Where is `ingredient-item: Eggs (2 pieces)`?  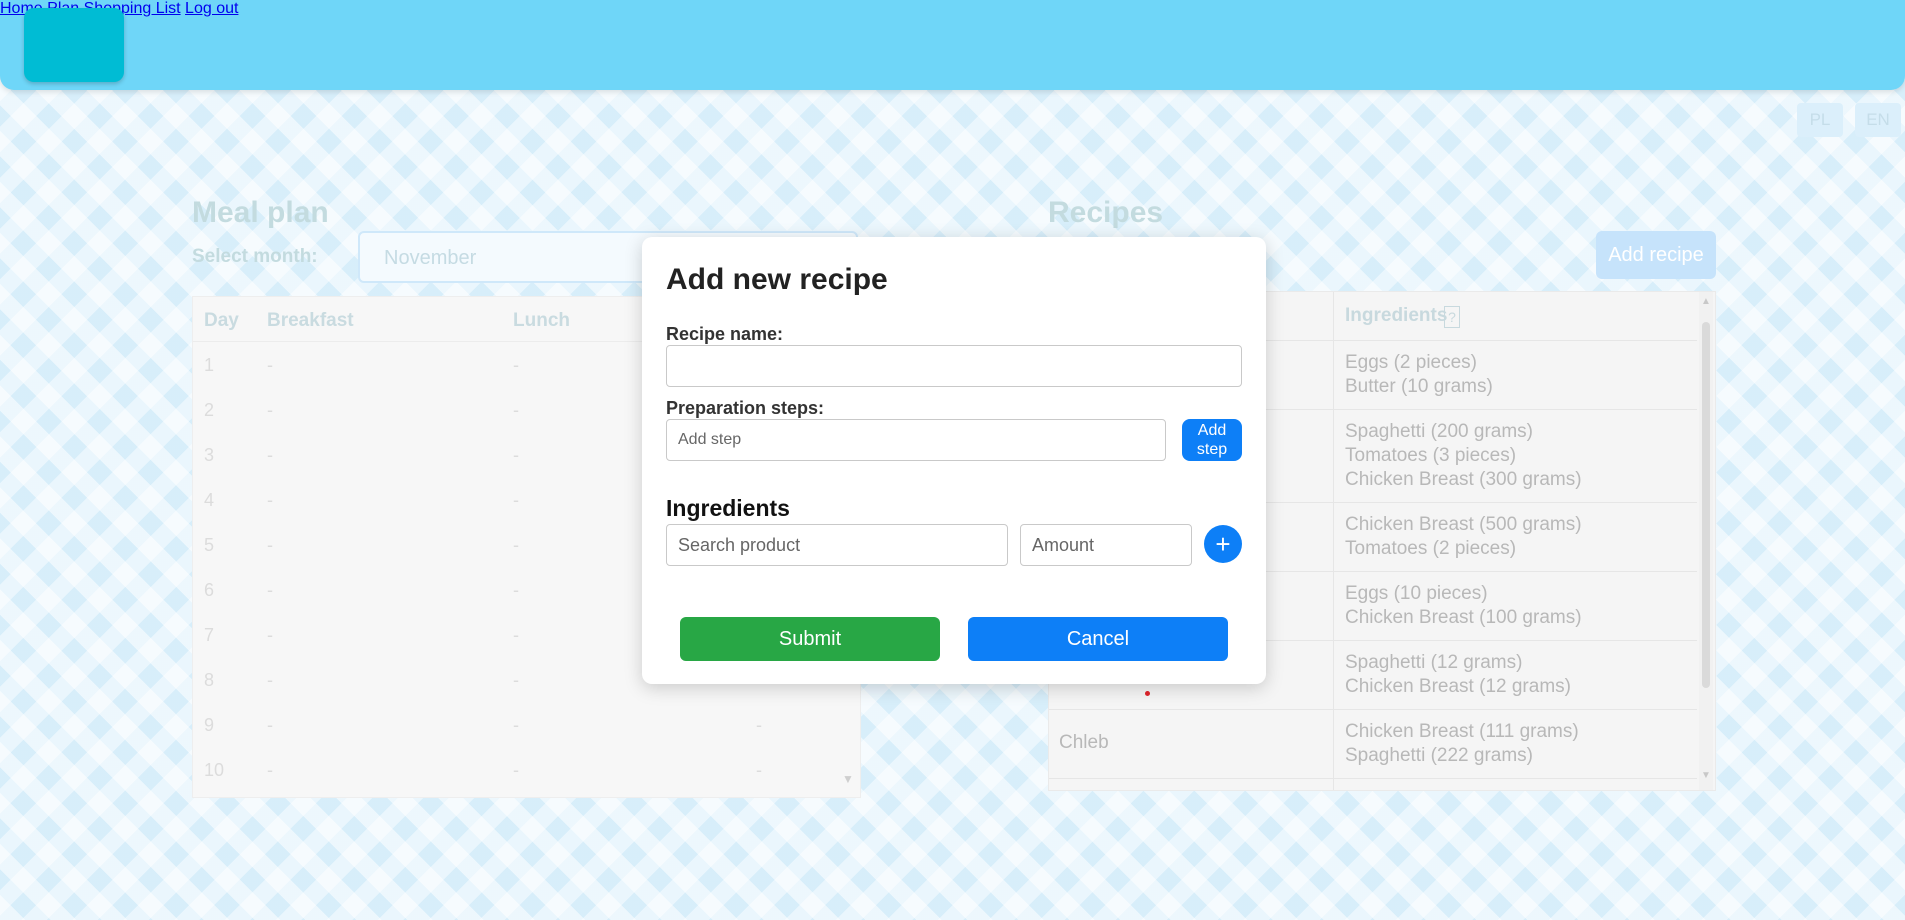
ingredient-item: Eggs (2 pieces) is located at coordinates (1411, 362).